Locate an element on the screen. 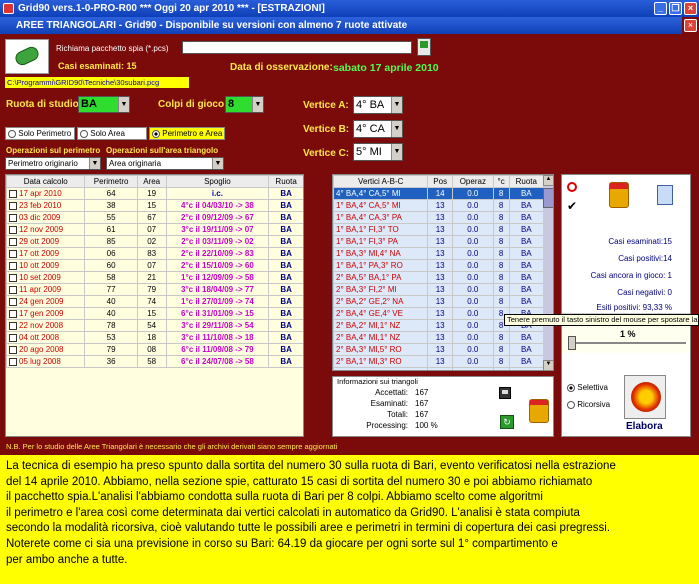 This screenshot has height=584, width=699. percent-slider-thumb is located at coordinates (572, 343).